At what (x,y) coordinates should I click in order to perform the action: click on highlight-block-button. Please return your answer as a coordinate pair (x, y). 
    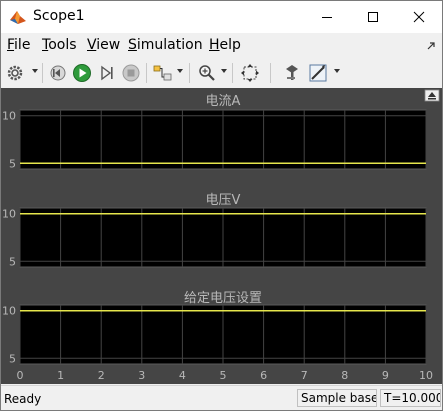
    Looking at the image, I should click on (163, 73).